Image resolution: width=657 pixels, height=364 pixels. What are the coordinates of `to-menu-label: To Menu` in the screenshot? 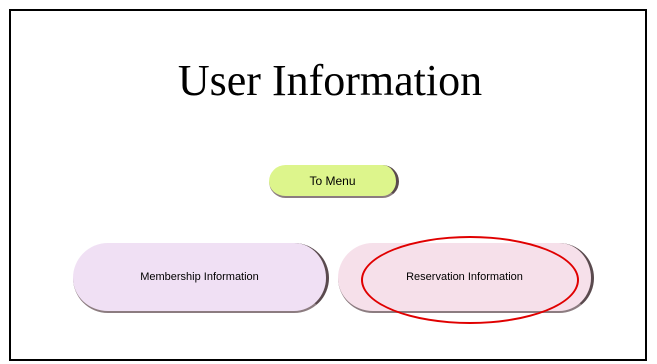 It's located at (332, 180).